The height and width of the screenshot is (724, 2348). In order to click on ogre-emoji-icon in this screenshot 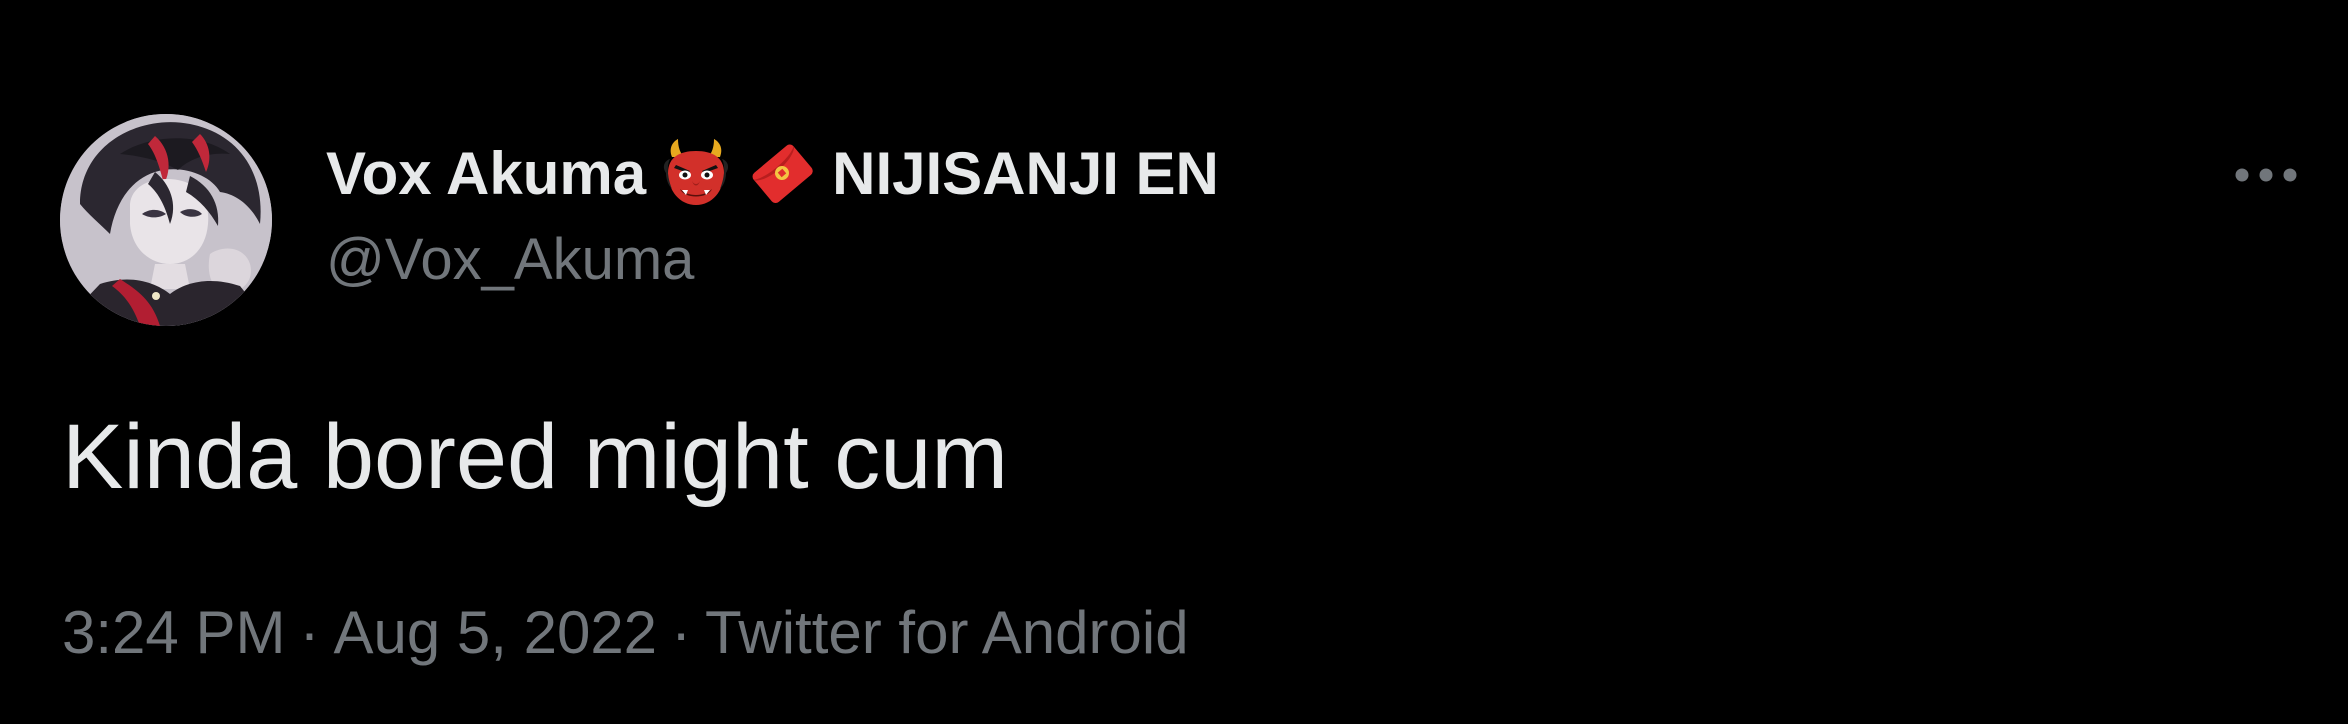, I will do `click(696, 173)`.